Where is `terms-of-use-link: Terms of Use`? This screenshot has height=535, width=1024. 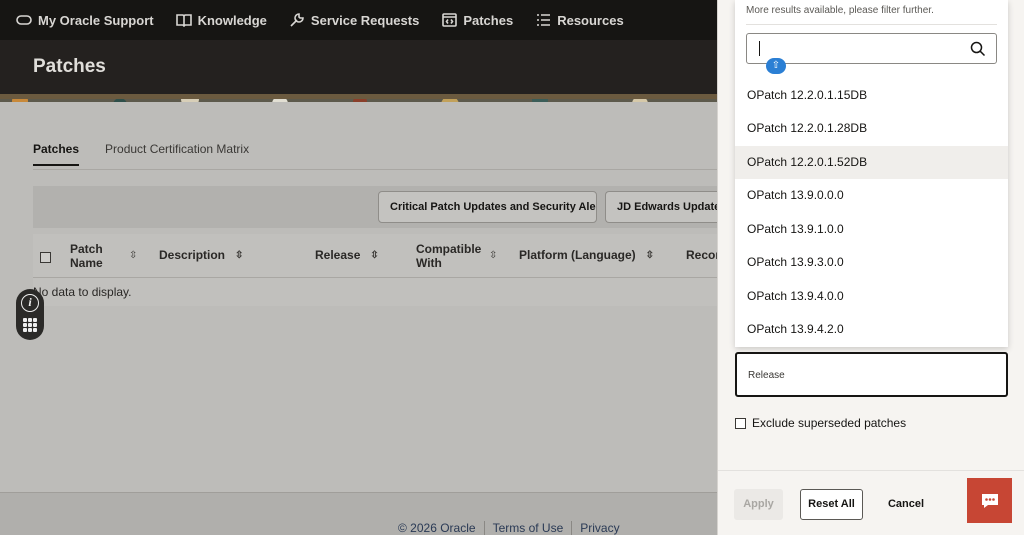 terms-of-use-link: Terms of Use is located at coordinates (529, 528).